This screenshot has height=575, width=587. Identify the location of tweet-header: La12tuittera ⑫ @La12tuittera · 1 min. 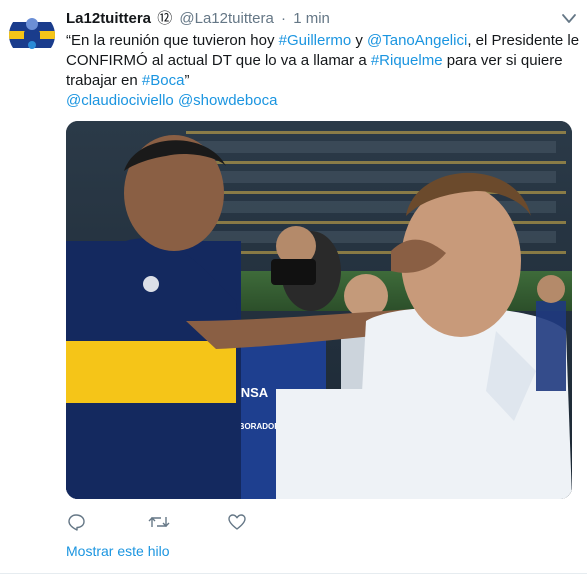
(198, 19).